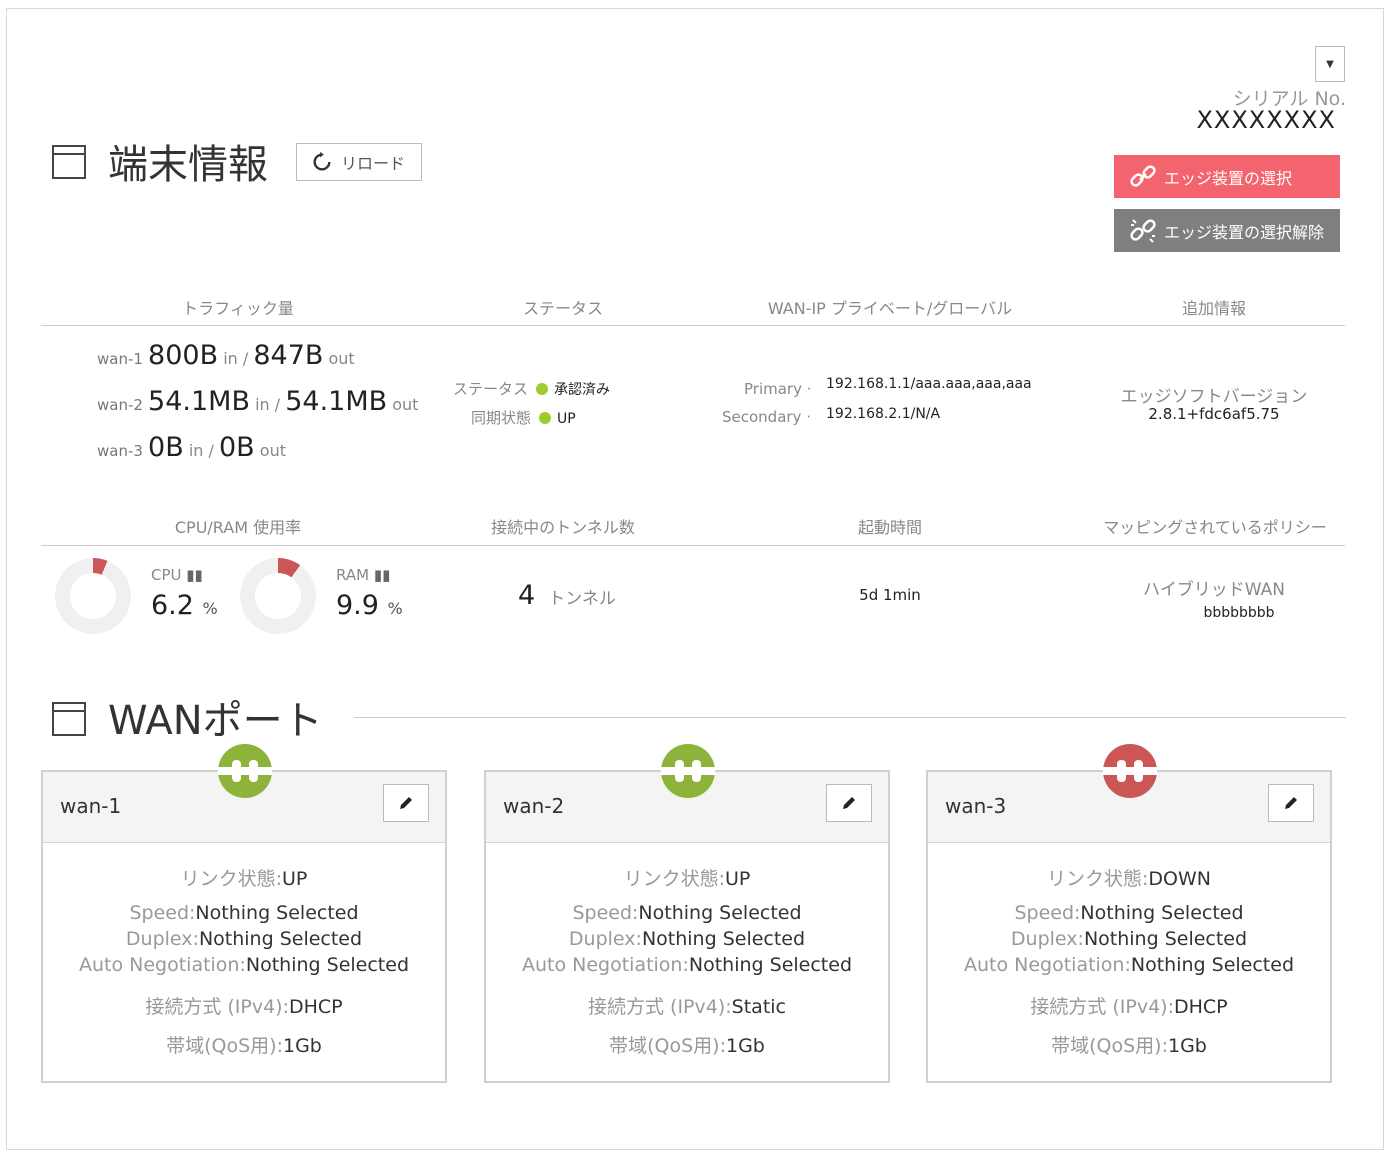 Image resolution: width=1392 pixels, height=1150 pixels. Describe the element at coordinates (976, 806) in the screenshot. I see `wan-port-name: wan-3` at that location.